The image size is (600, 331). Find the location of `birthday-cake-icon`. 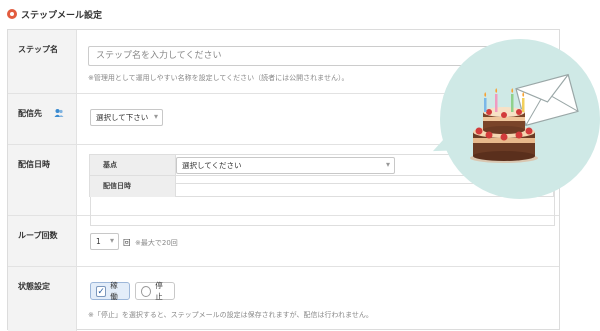

birthday-cake-icon is located at coordinates (504, 125).